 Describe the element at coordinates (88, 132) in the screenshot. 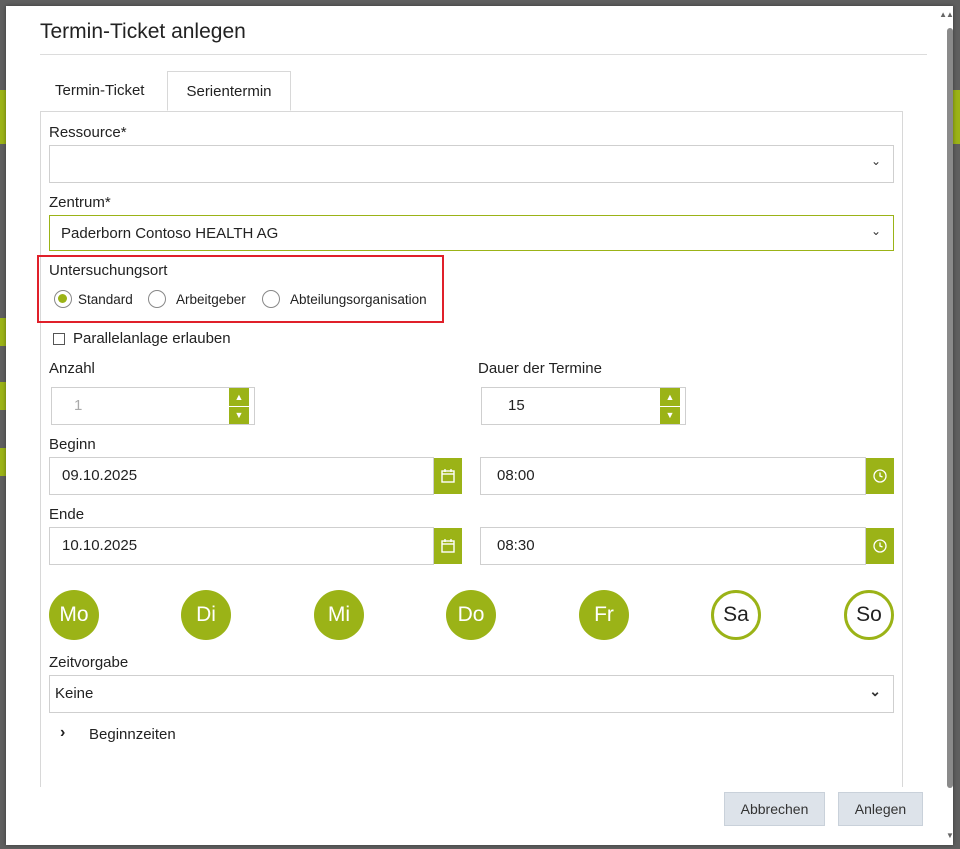

I see `ressource-label: Ressource*` at that location.